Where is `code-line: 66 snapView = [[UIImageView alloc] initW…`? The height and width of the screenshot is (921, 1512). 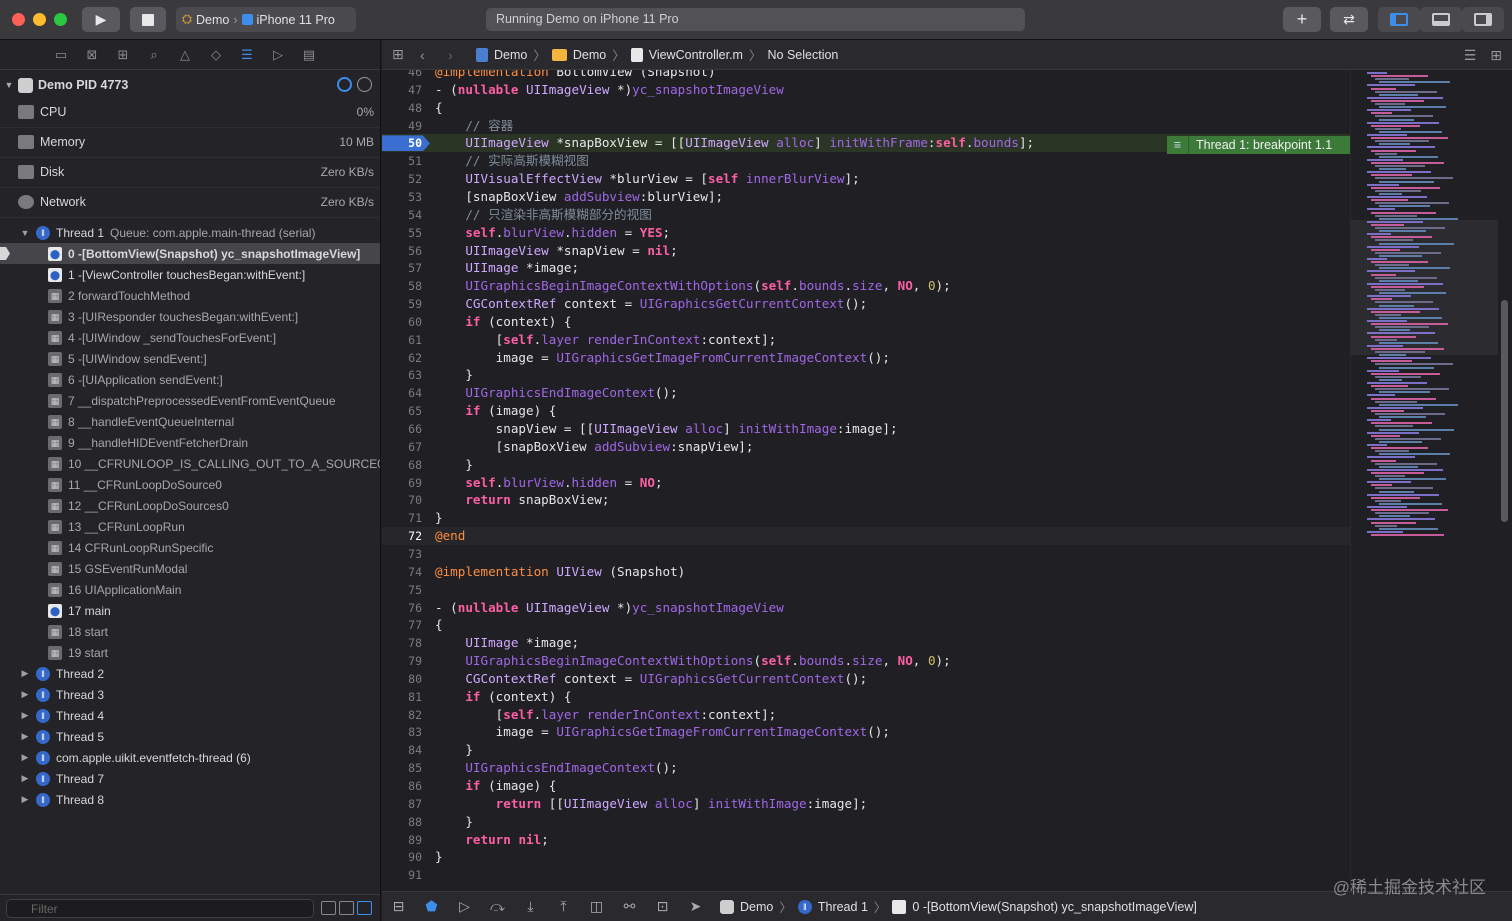 code-line: 66 snapView = [[UIImageView alloc] initW… is located at coordinates (866, 429).